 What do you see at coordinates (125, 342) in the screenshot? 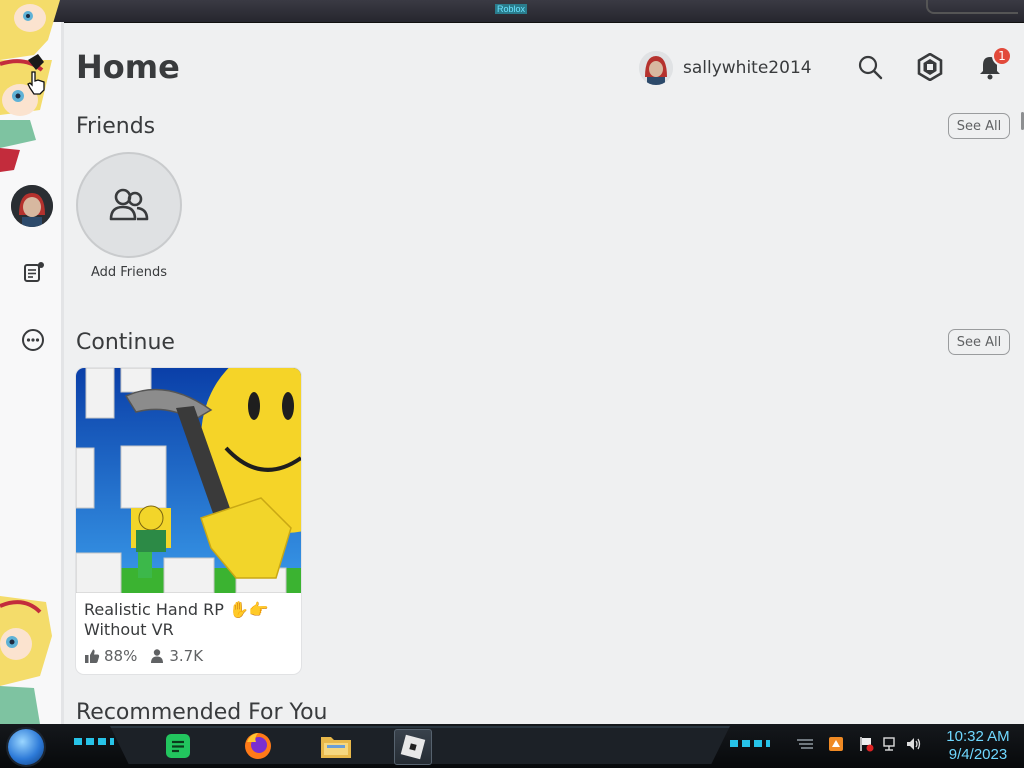
I see `continue-section-title: Continue` at bounding box center [125, 342].